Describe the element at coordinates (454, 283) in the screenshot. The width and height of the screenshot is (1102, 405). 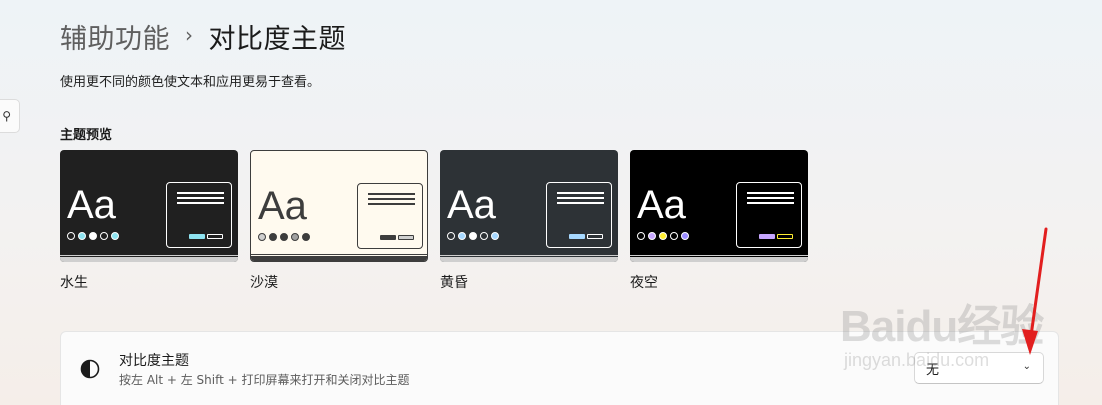
I see `theme-name: 黄昏` at that location.